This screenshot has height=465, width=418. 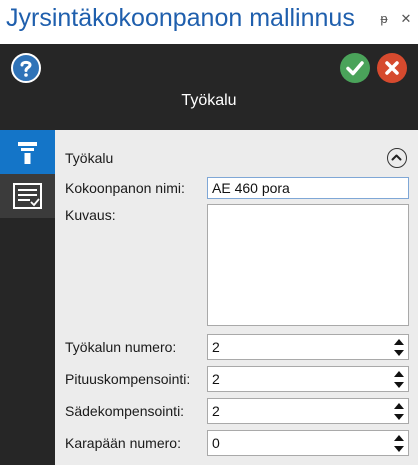 I want to click on assembly-name-label: Kokoonpanon nimi:, so click(x=125, y=188).